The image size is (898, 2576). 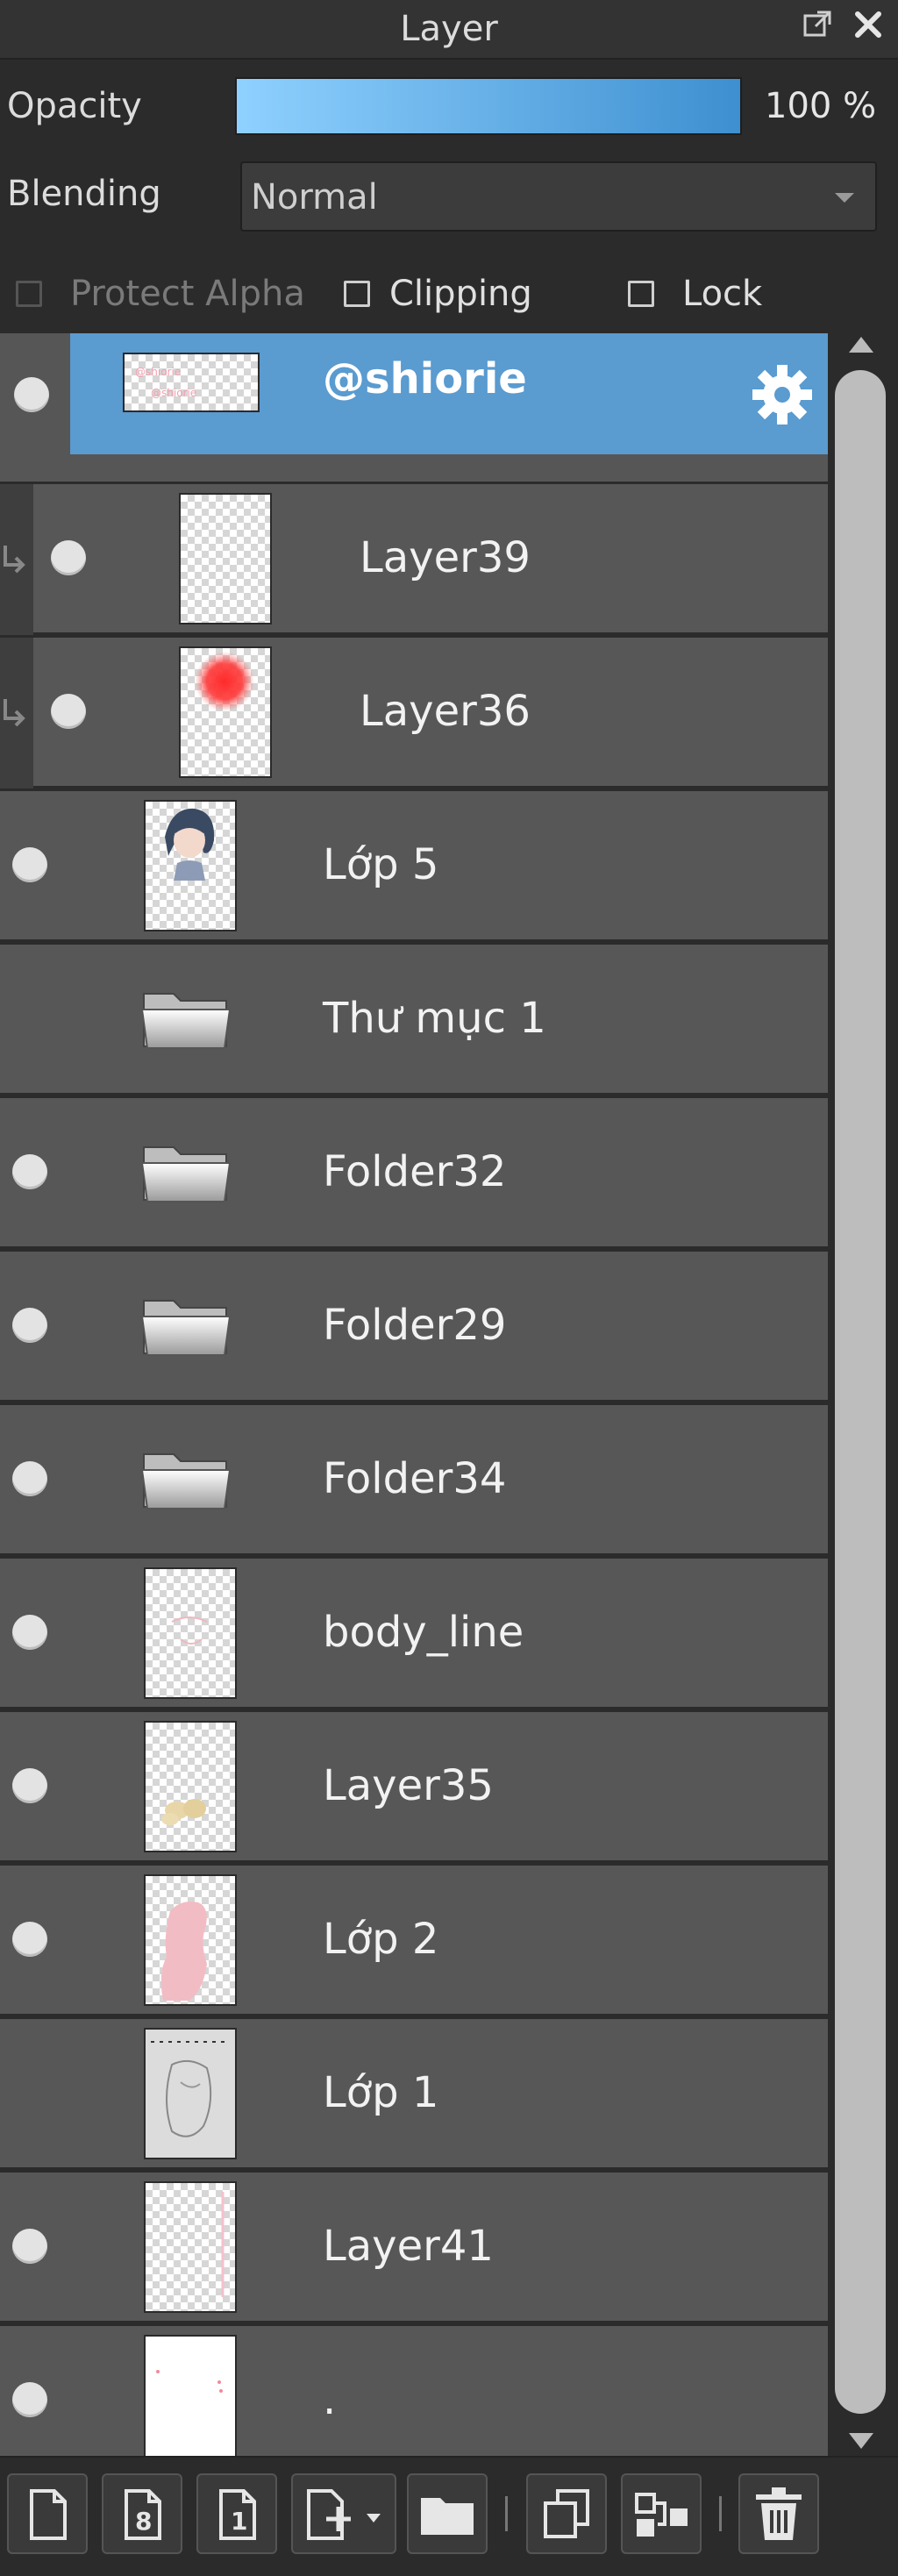 I want to click on layer-row: @shiorie @shiorie @shiorie, so click(x=414, y=409).